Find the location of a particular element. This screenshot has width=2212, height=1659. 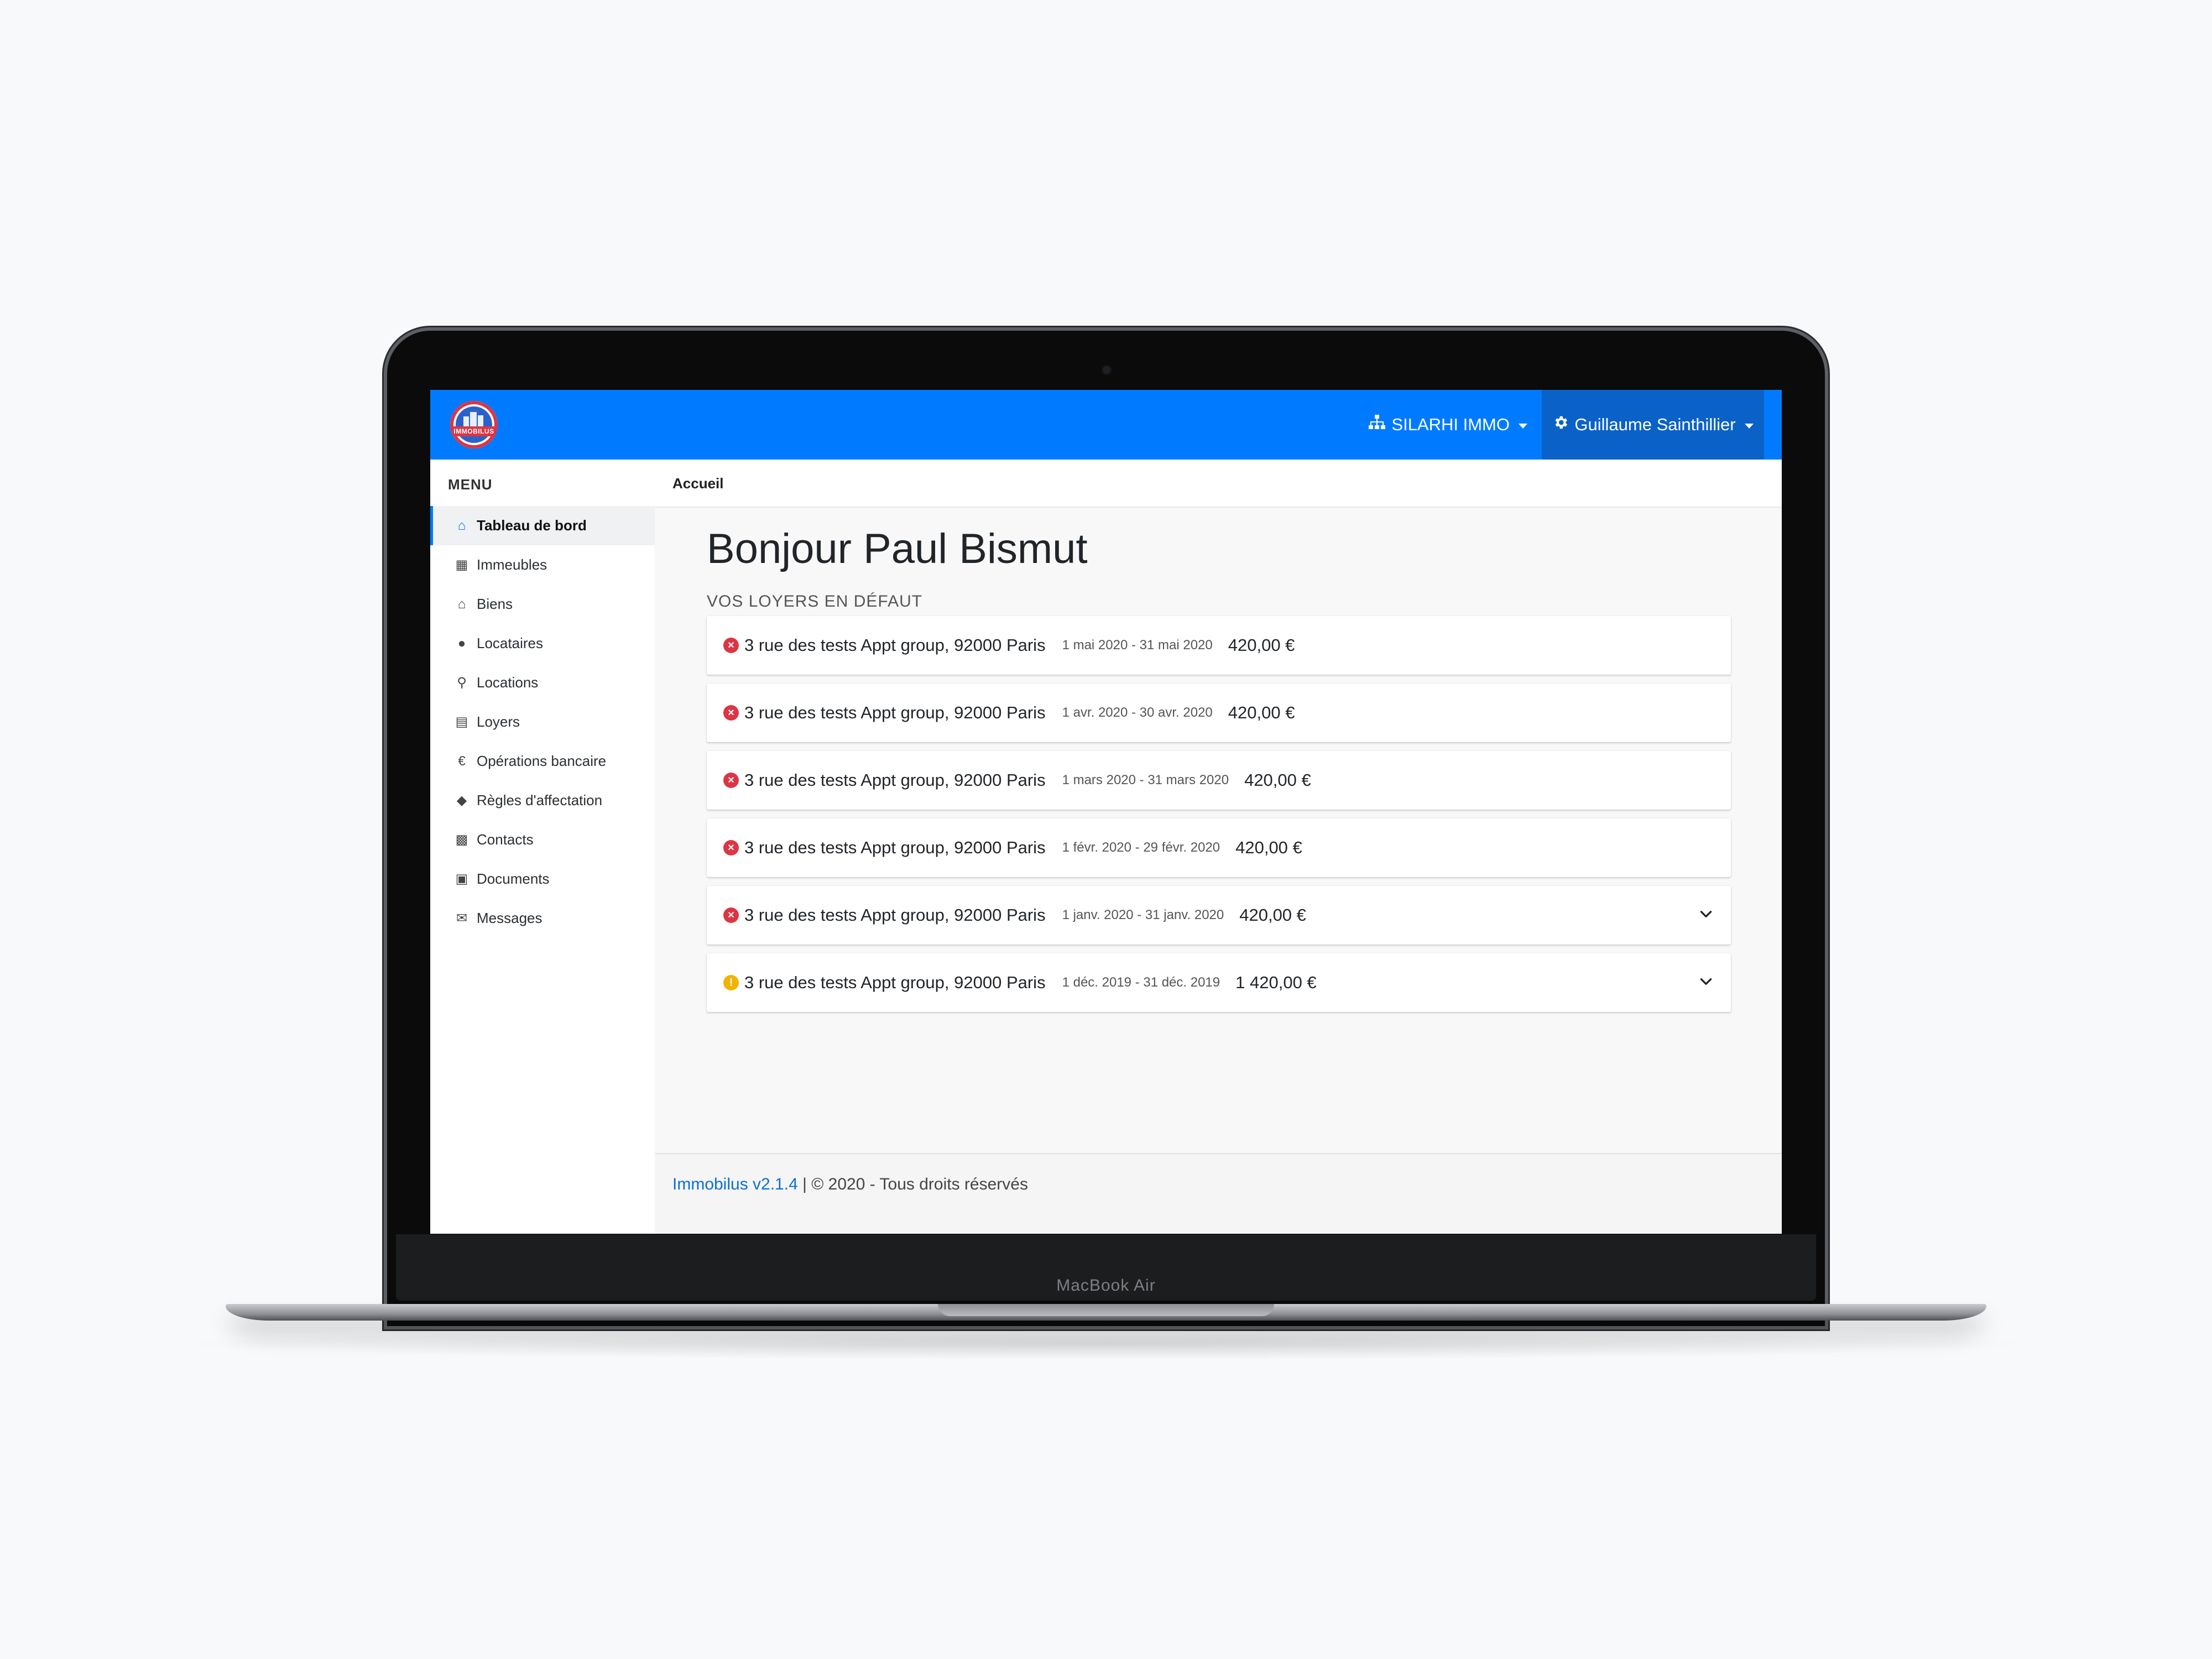

coins-icon: ▤ is located at coordinates (462, 722).